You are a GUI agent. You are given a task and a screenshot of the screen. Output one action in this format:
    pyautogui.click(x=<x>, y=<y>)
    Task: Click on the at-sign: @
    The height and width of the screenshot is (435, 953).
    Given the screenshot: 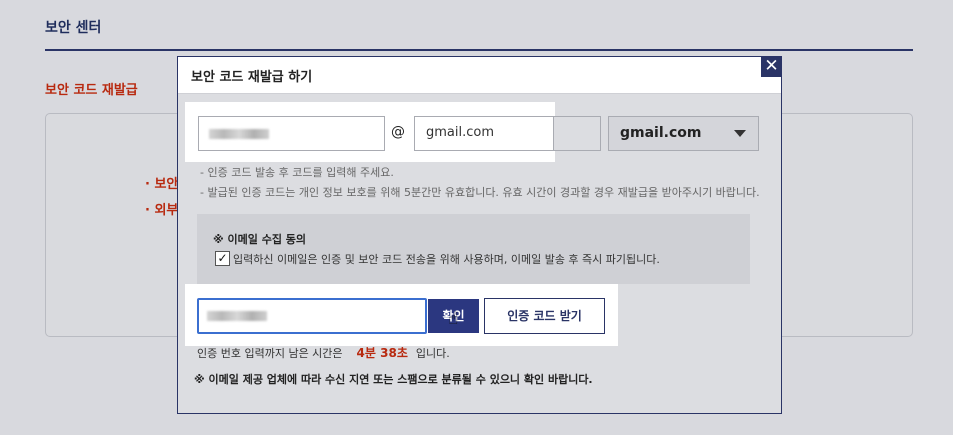 What is the action you would take?
    pyautogui.click(x=398, y=132)
    